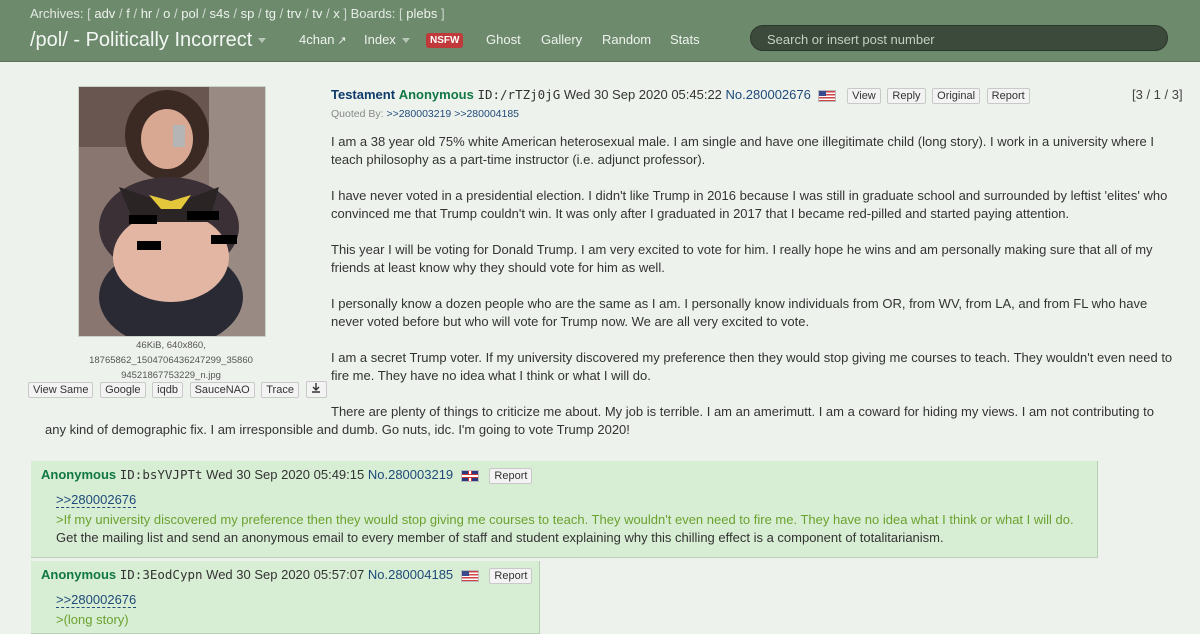 Image resolution: width=1200 pixels, height=634 pixels. I want to click on nav-stats-link: Stats, so click(685, 39).